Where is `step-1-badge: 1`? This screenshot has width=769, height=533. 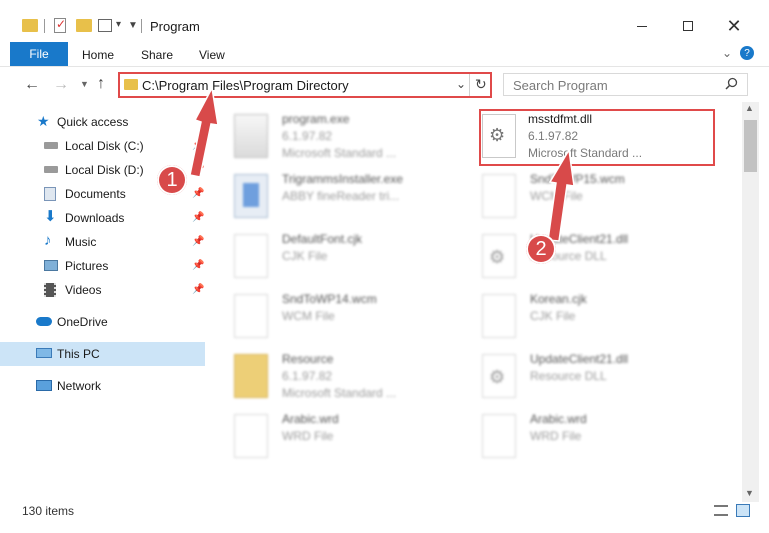 step-1-badge: 1 is located at coordinates (172, 180).